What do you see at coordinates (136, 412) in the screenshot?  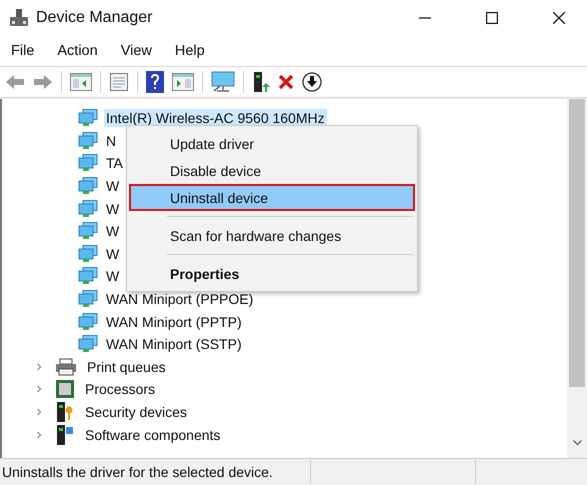 I see `tree-category: Security devices` at bounding box center [136, 412].